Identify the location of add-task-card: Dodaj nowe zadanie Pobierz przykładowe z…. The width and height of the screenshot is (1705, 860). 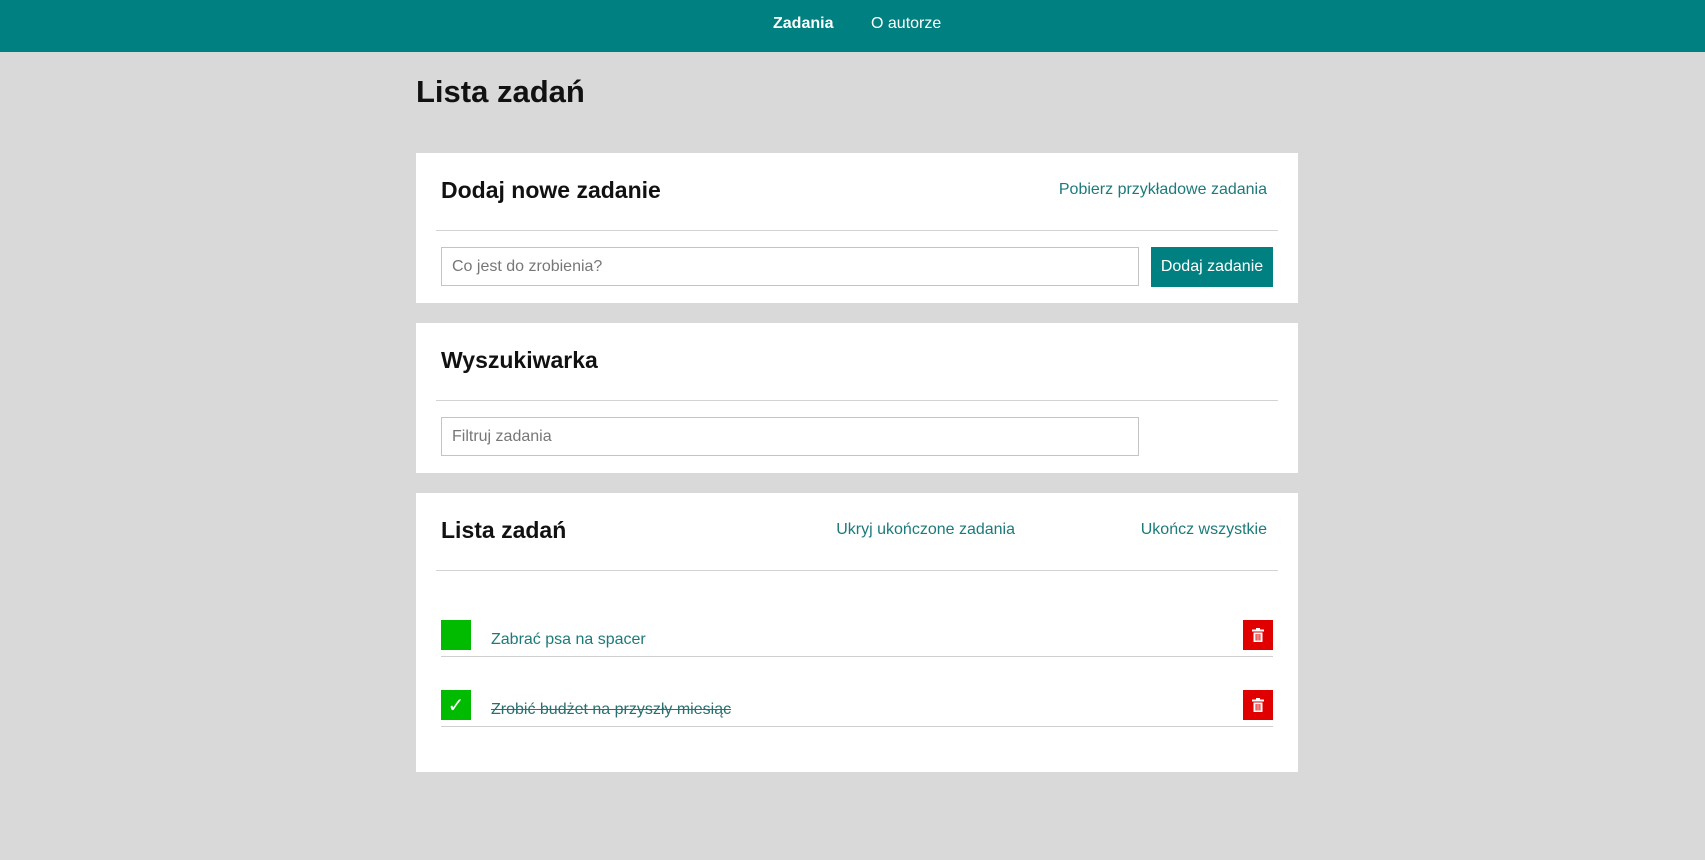
(857, 228).